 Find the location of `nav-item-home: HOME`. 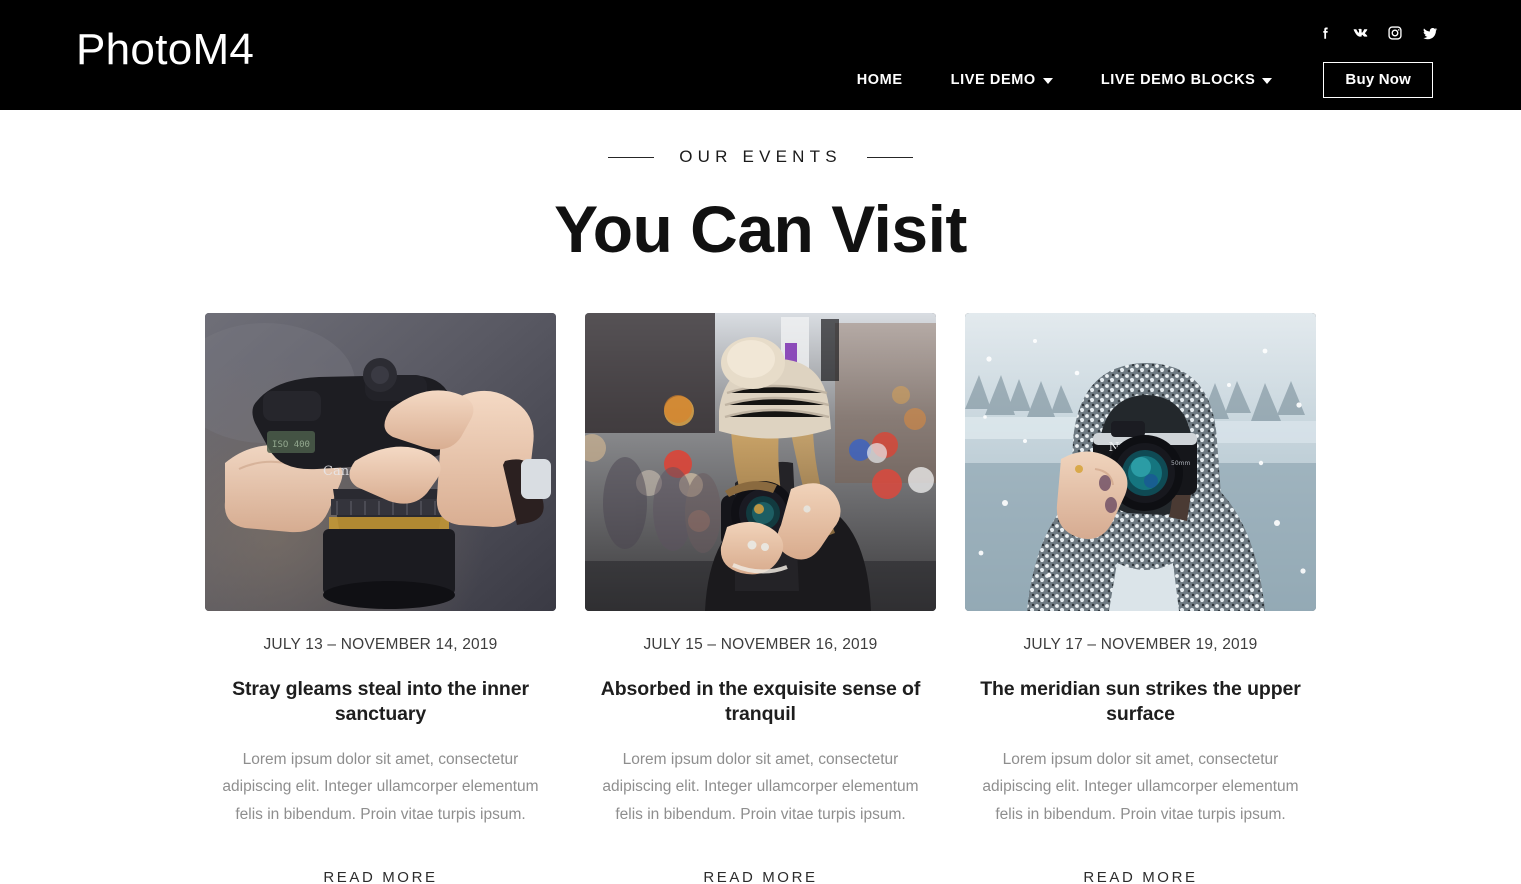

nav-item-home: HOME is located at coordinates (880, 80).